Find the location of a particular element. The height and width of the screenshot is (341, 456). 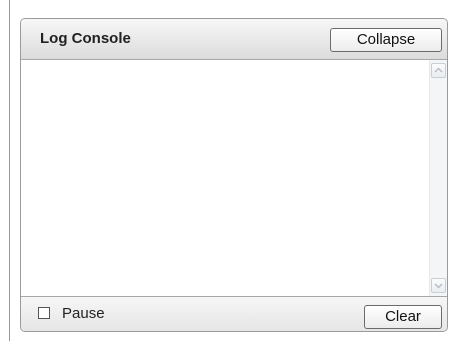

collapse-button: Collapse is located at coordinates (386, 40).